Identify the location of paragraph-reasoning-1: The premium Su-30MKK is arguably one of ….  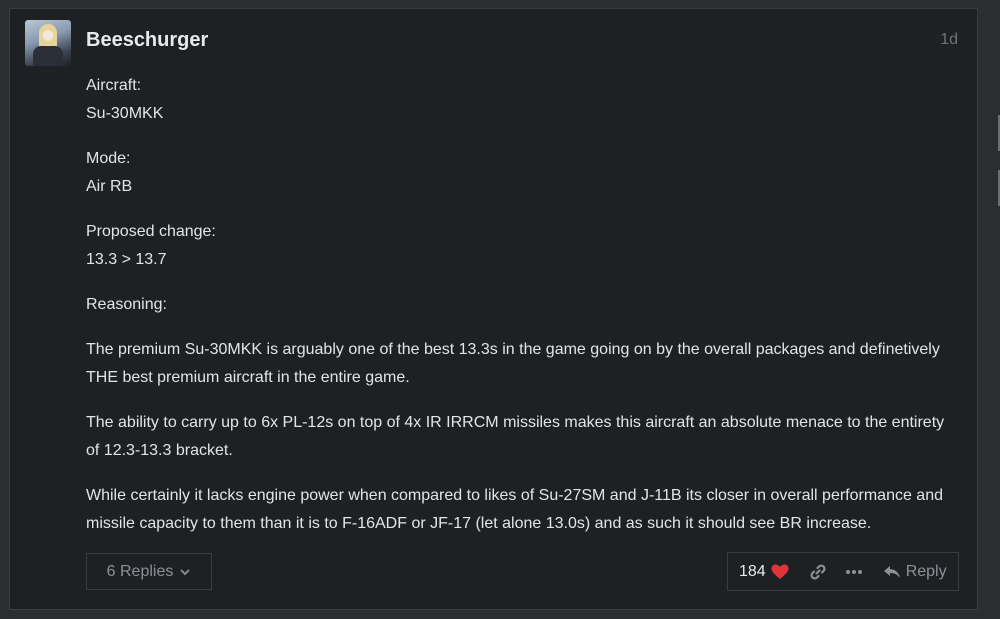
(513, 363).